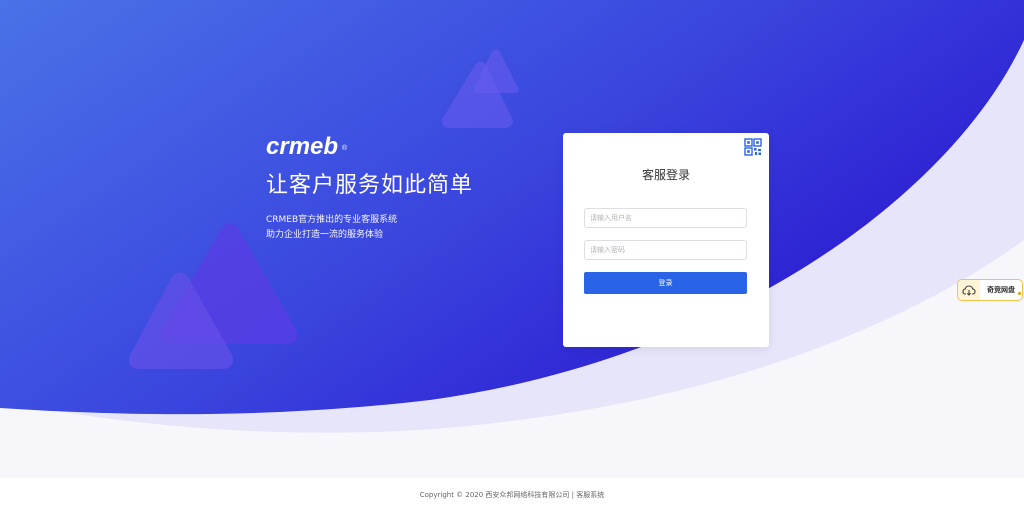  Describe the element at coordinates (332, 220) in the screenshot. I see `brand-desc-line-1: CRMEB官方推出的专业客服系统` at that location.